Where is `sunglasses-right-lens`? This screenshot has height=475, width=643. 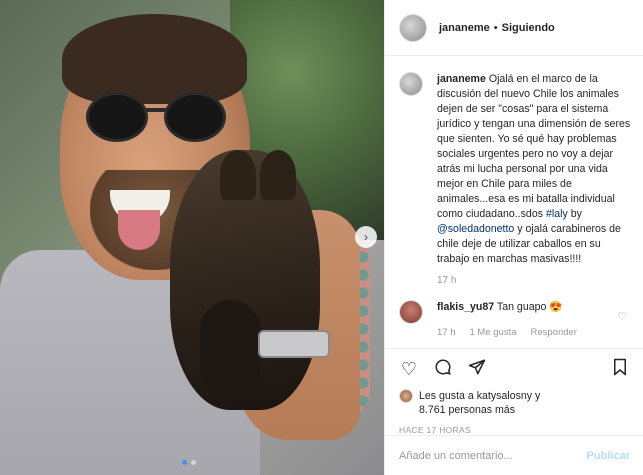
sunglasses-right-lens is located at coordinates (195, 117).